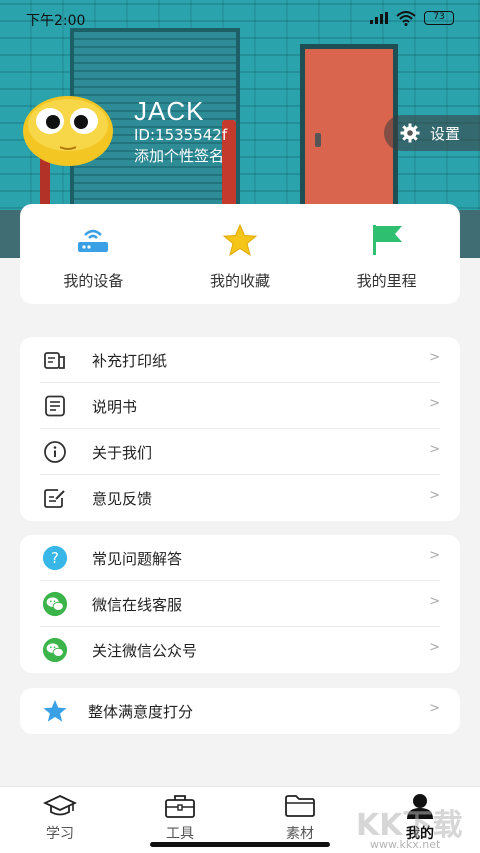 The image size is (480, 853). Describe the element at coordinates (60, 818) in the screenshot. I see `tab-study: 学习` at that location.